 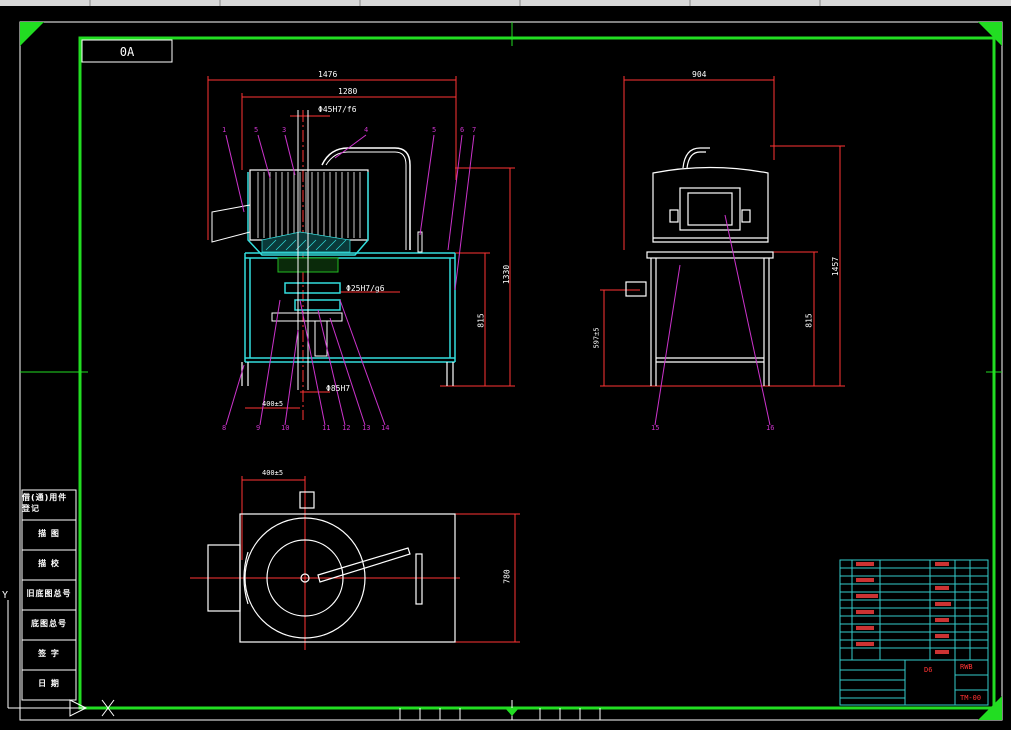 I want to click on dim-inner-width: 1280, so click(x=348, y=91).